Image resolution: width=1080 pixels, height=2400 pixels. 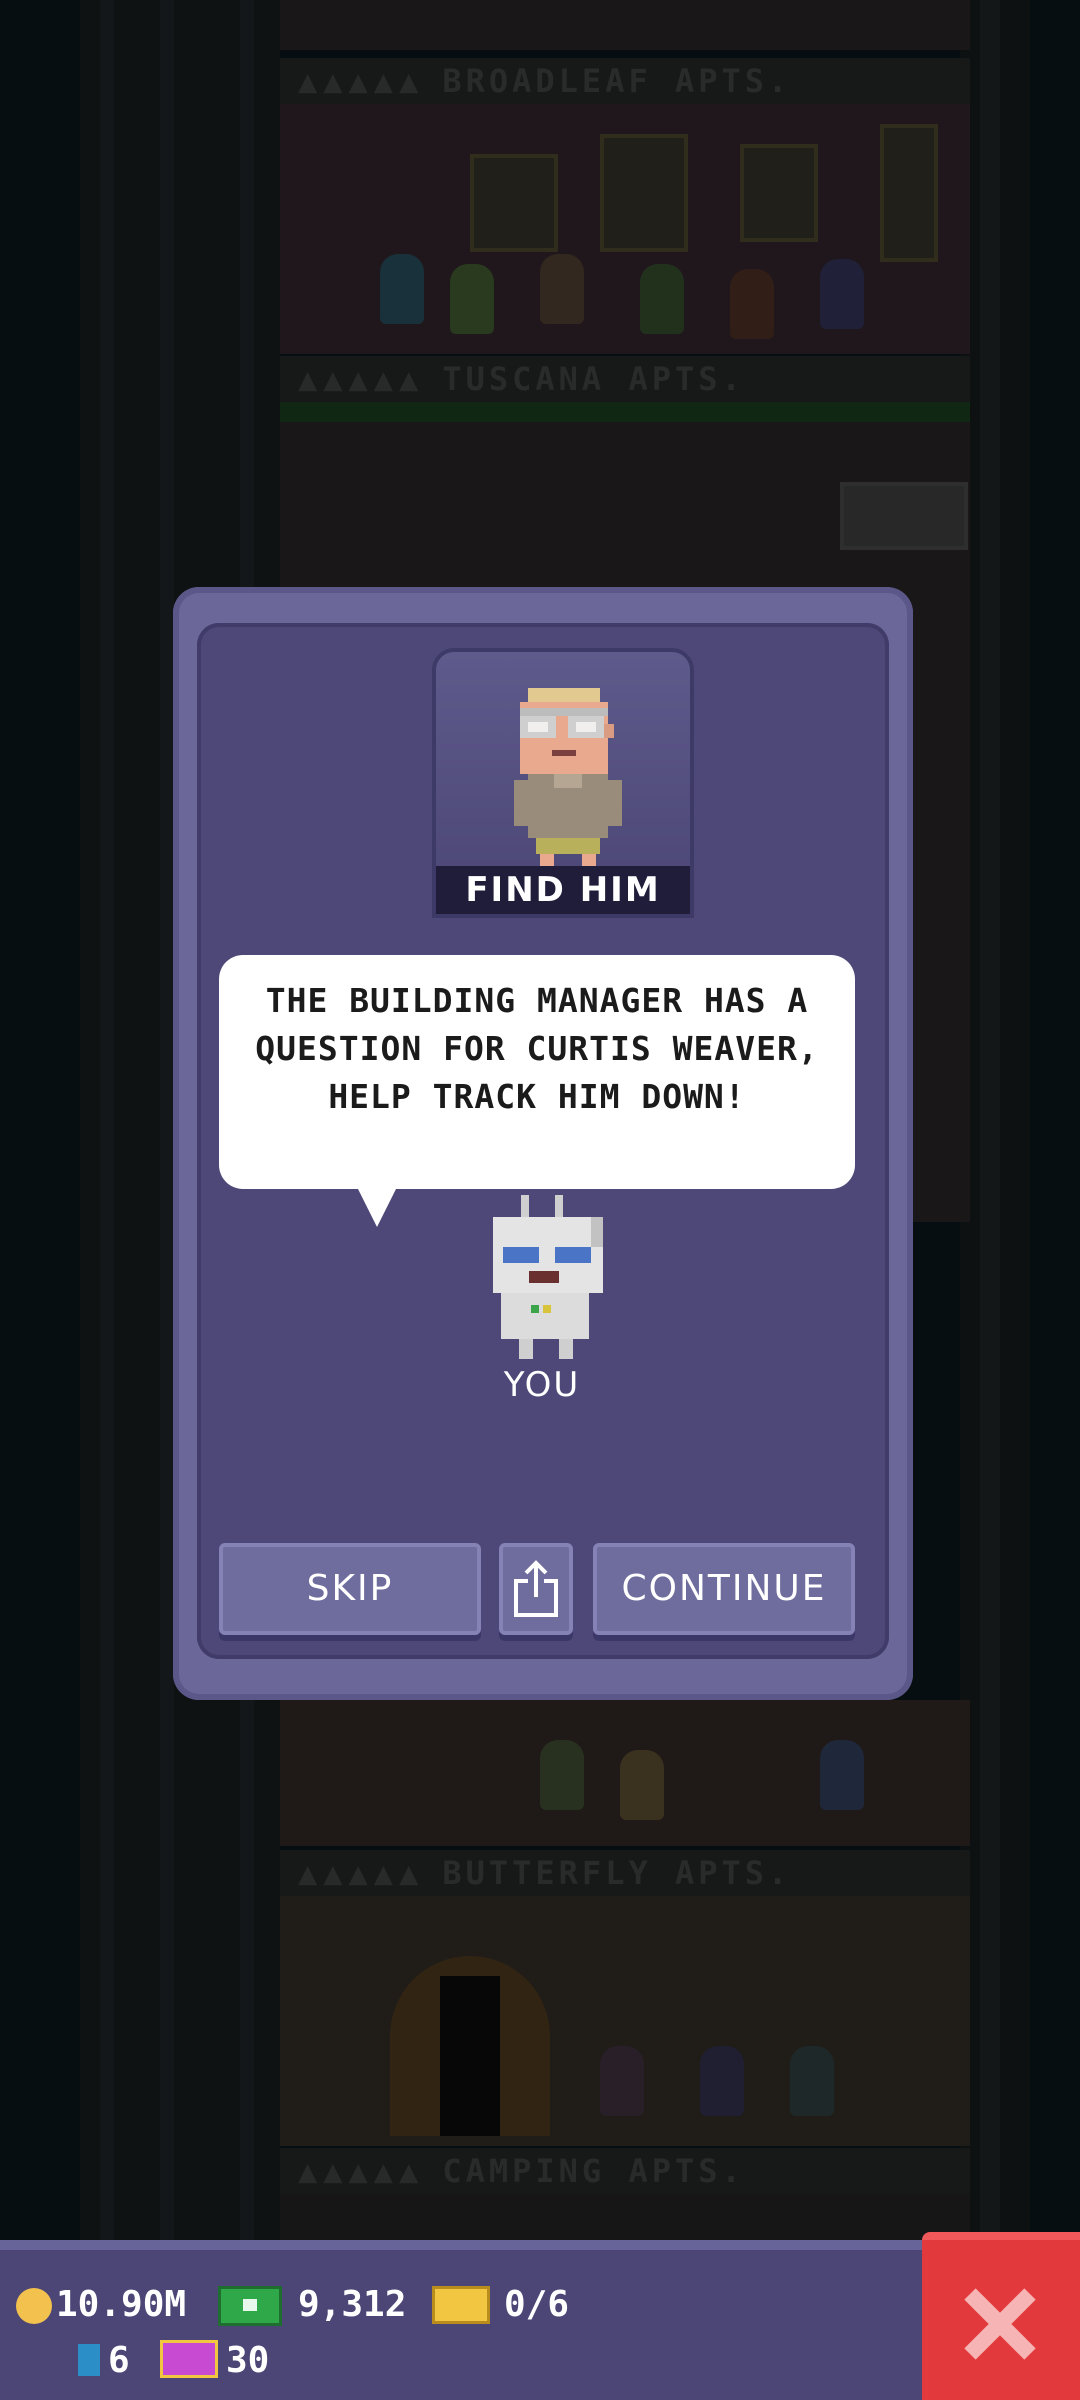 I want to click on coin-count: 10.90M, so click(x=121, y=2304).